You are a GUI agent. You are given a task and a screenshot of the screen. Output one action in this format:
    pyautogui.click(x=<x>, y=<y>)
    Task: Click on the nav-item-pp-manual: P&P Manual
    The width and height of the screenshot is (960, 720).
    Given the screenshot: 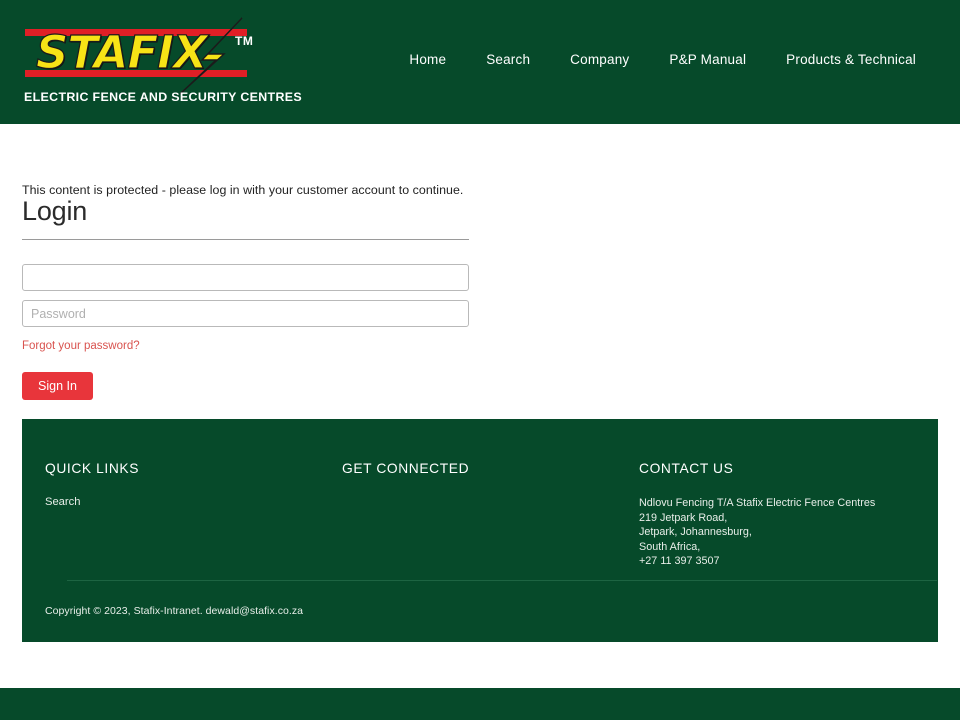 What is the action you would take?
    pyautogui.click(x=707, y=59)
    